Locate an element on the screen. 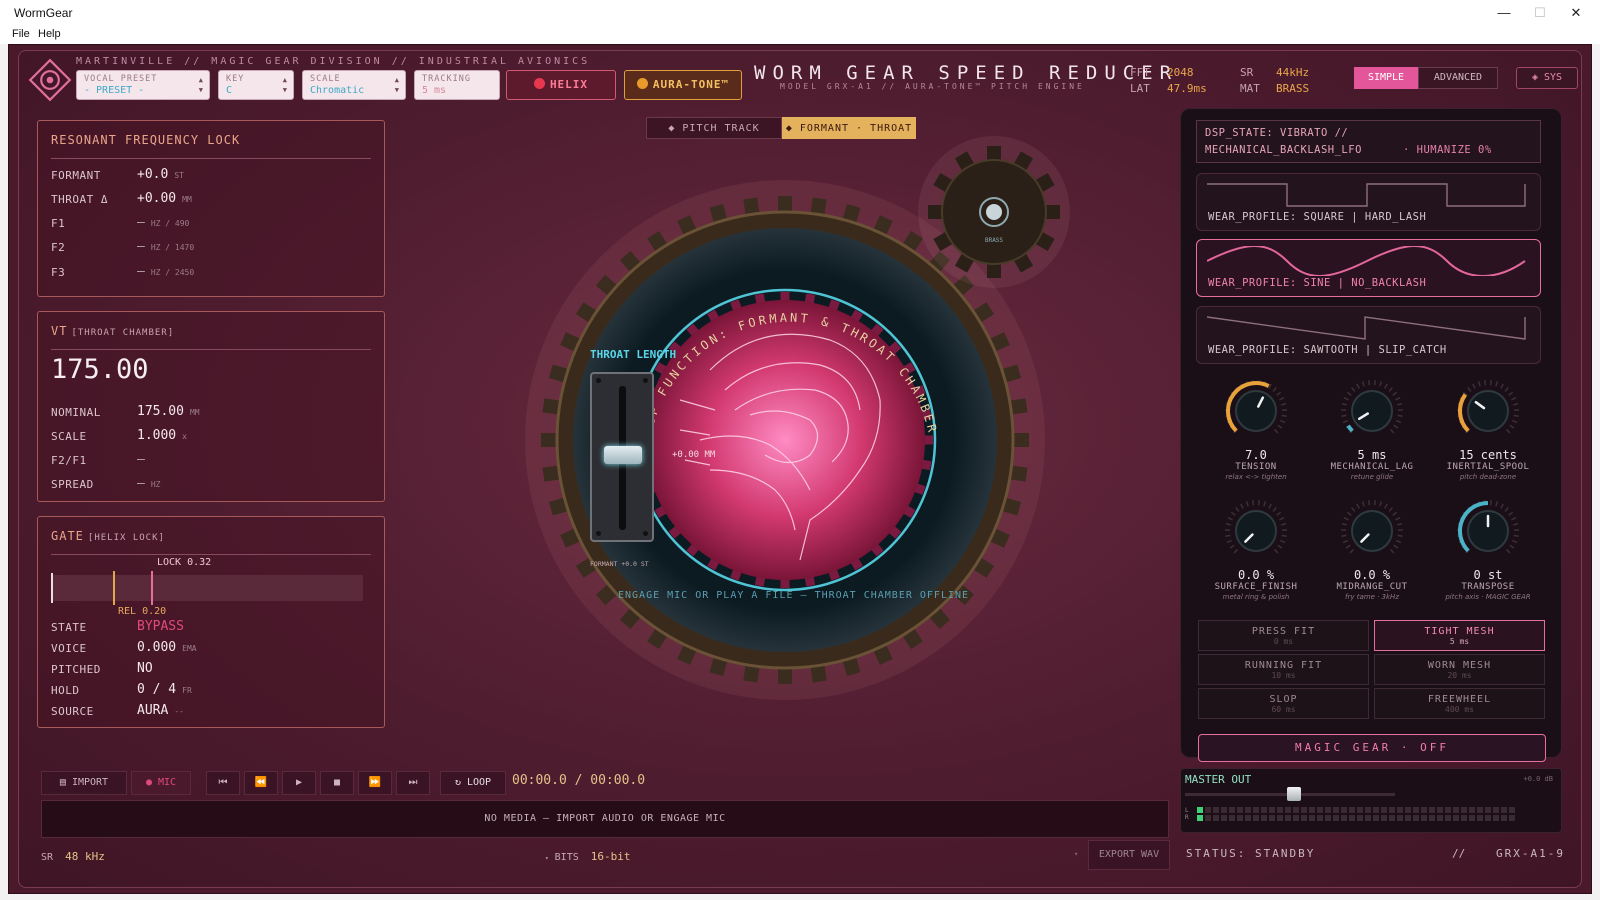  fit-name: WORN MESH is located at coordinates (1459, 665).